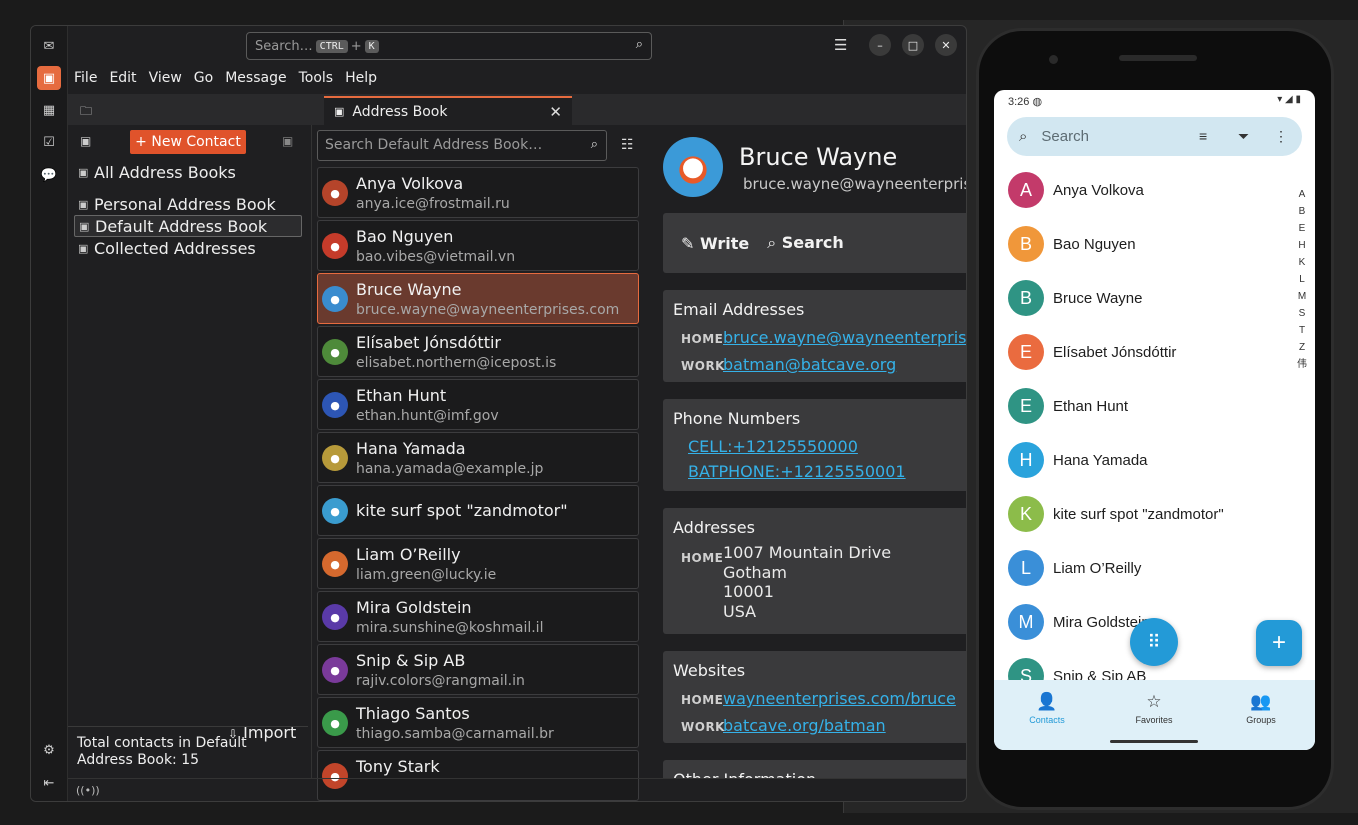 This screenshot has height=825, width=1358. I want to click on phone-contact-row: E Ethan Hunt, so click(1068, 406).